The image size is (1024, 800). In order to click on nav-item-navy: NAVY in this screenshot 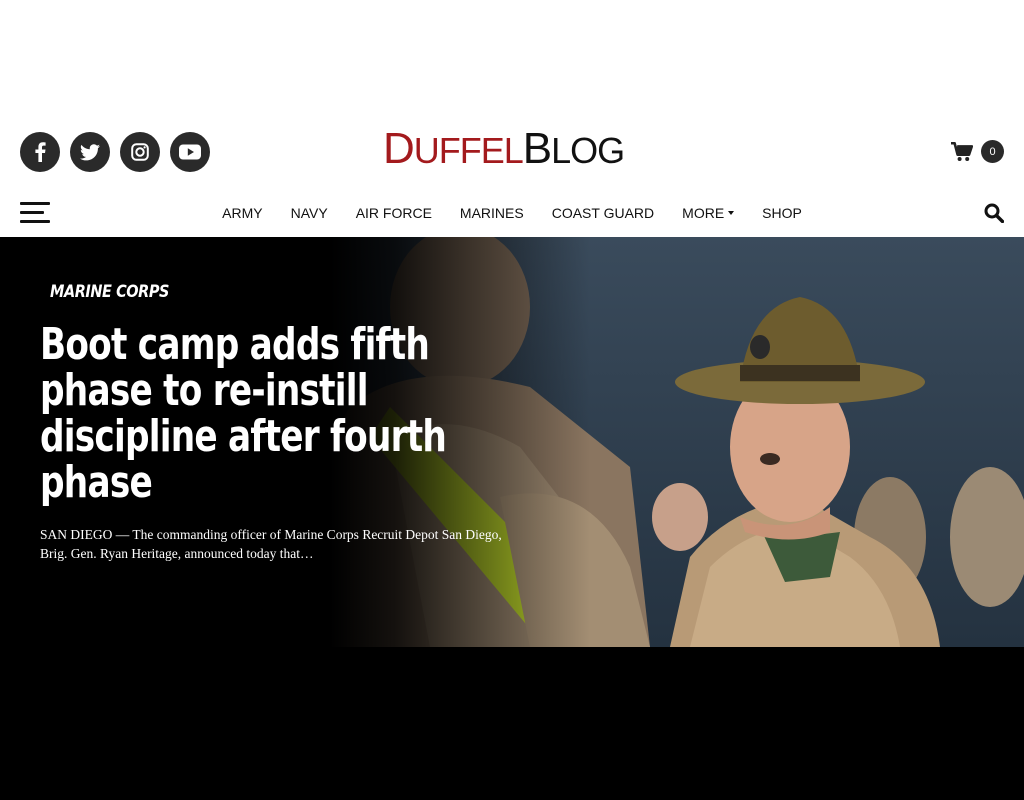, I will do `click(309, 213)`.